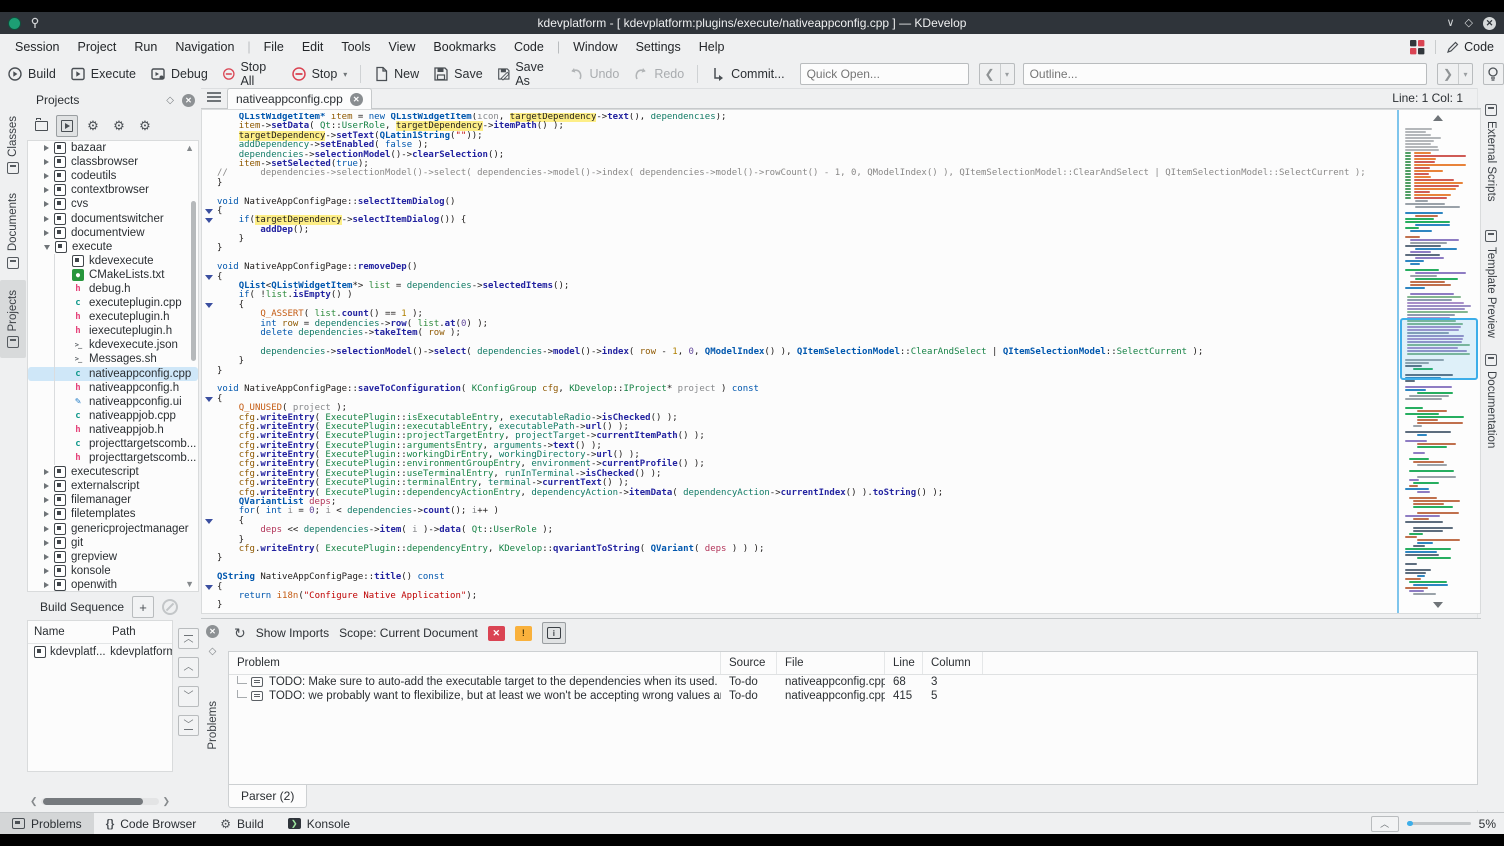 This screenshot has height=846, width=1504. Describe the element at coordinates (209, 361) in the screenshot. I see `fold-margin` at that location.